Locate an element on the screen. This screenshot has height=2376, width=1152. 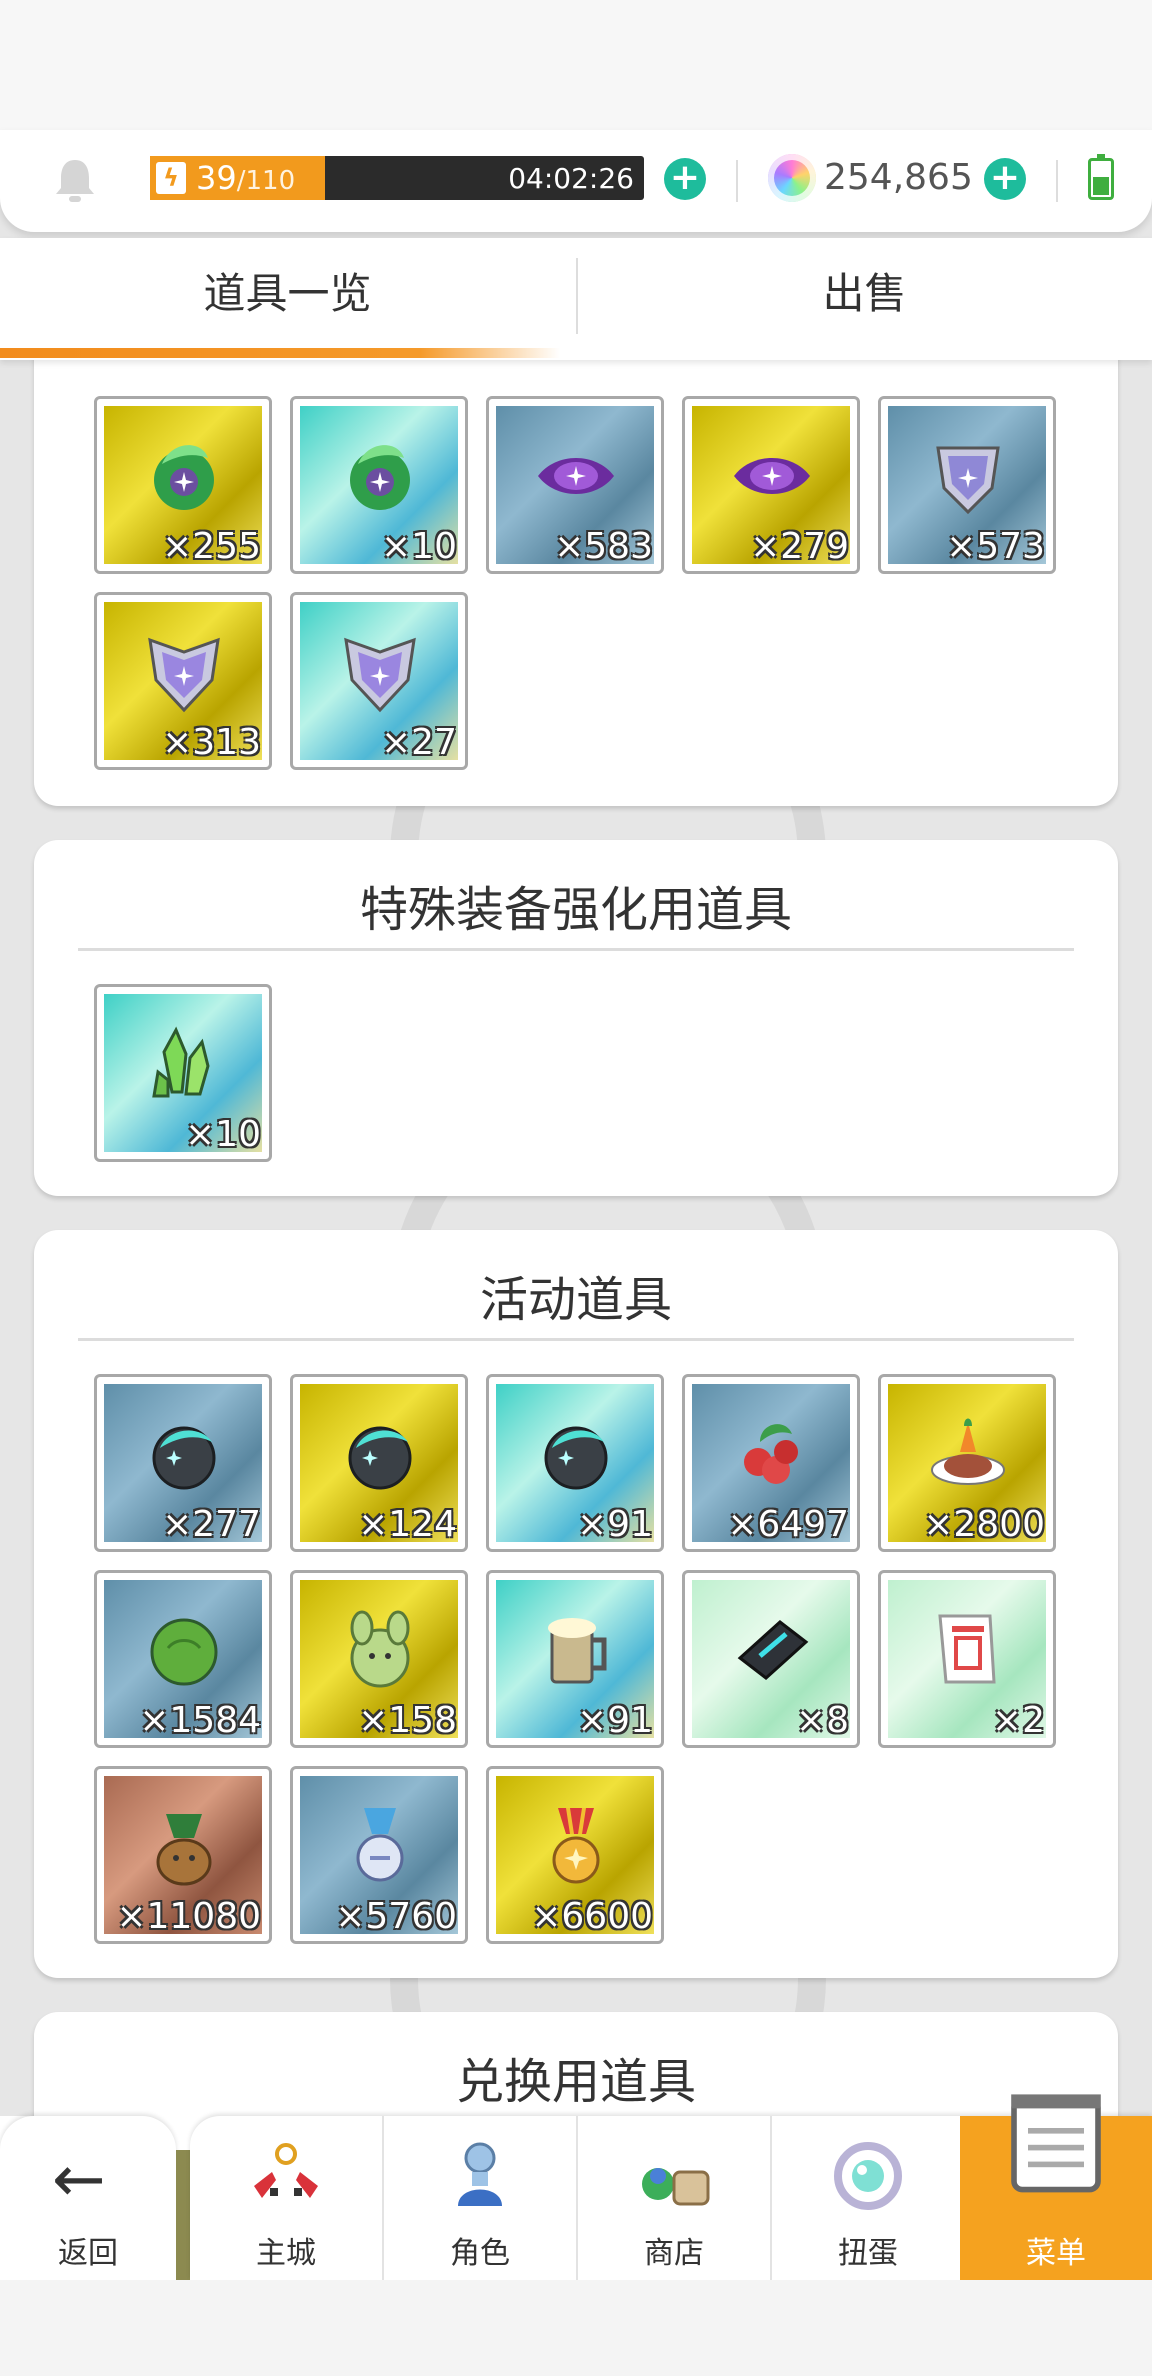
item-slot: ×583 is located at coordinates (575, 485).